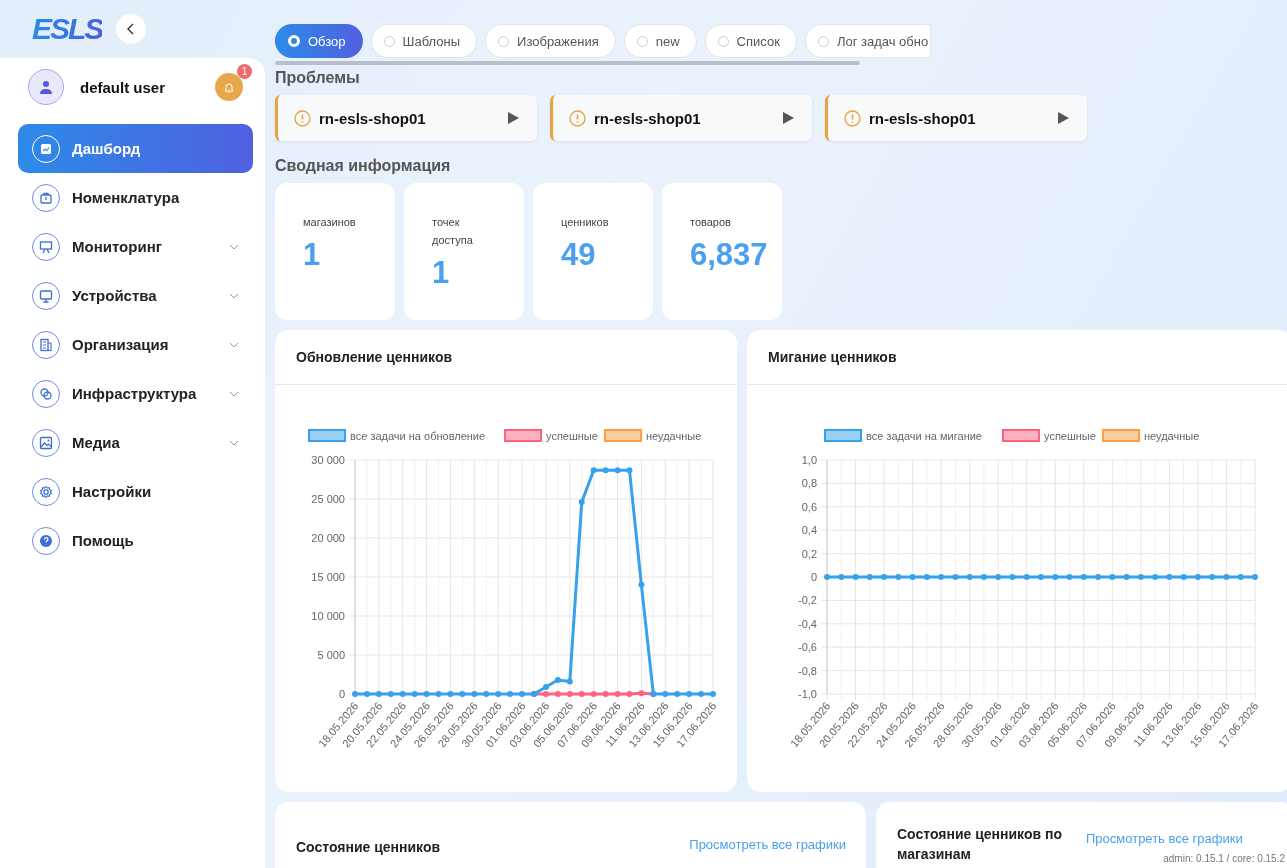 This screenshot has width=1287, height=868. I want to click on y-tick-label: 0,8, so click(809, 483).